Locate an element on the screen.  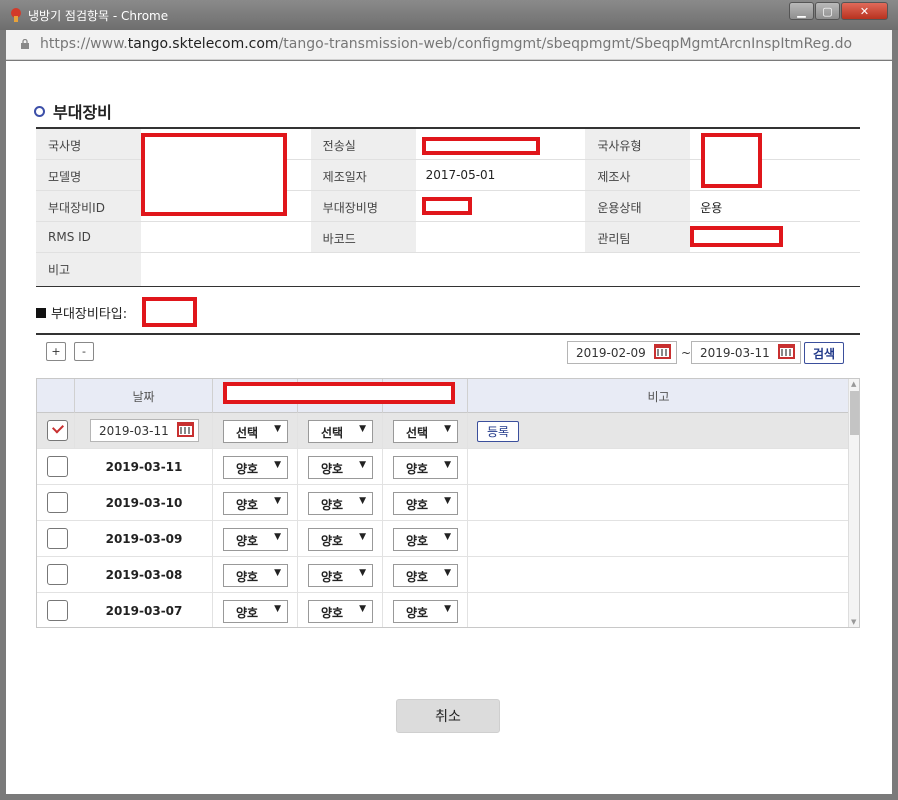
close-button: ✕ is located at coordinates (864, 11).